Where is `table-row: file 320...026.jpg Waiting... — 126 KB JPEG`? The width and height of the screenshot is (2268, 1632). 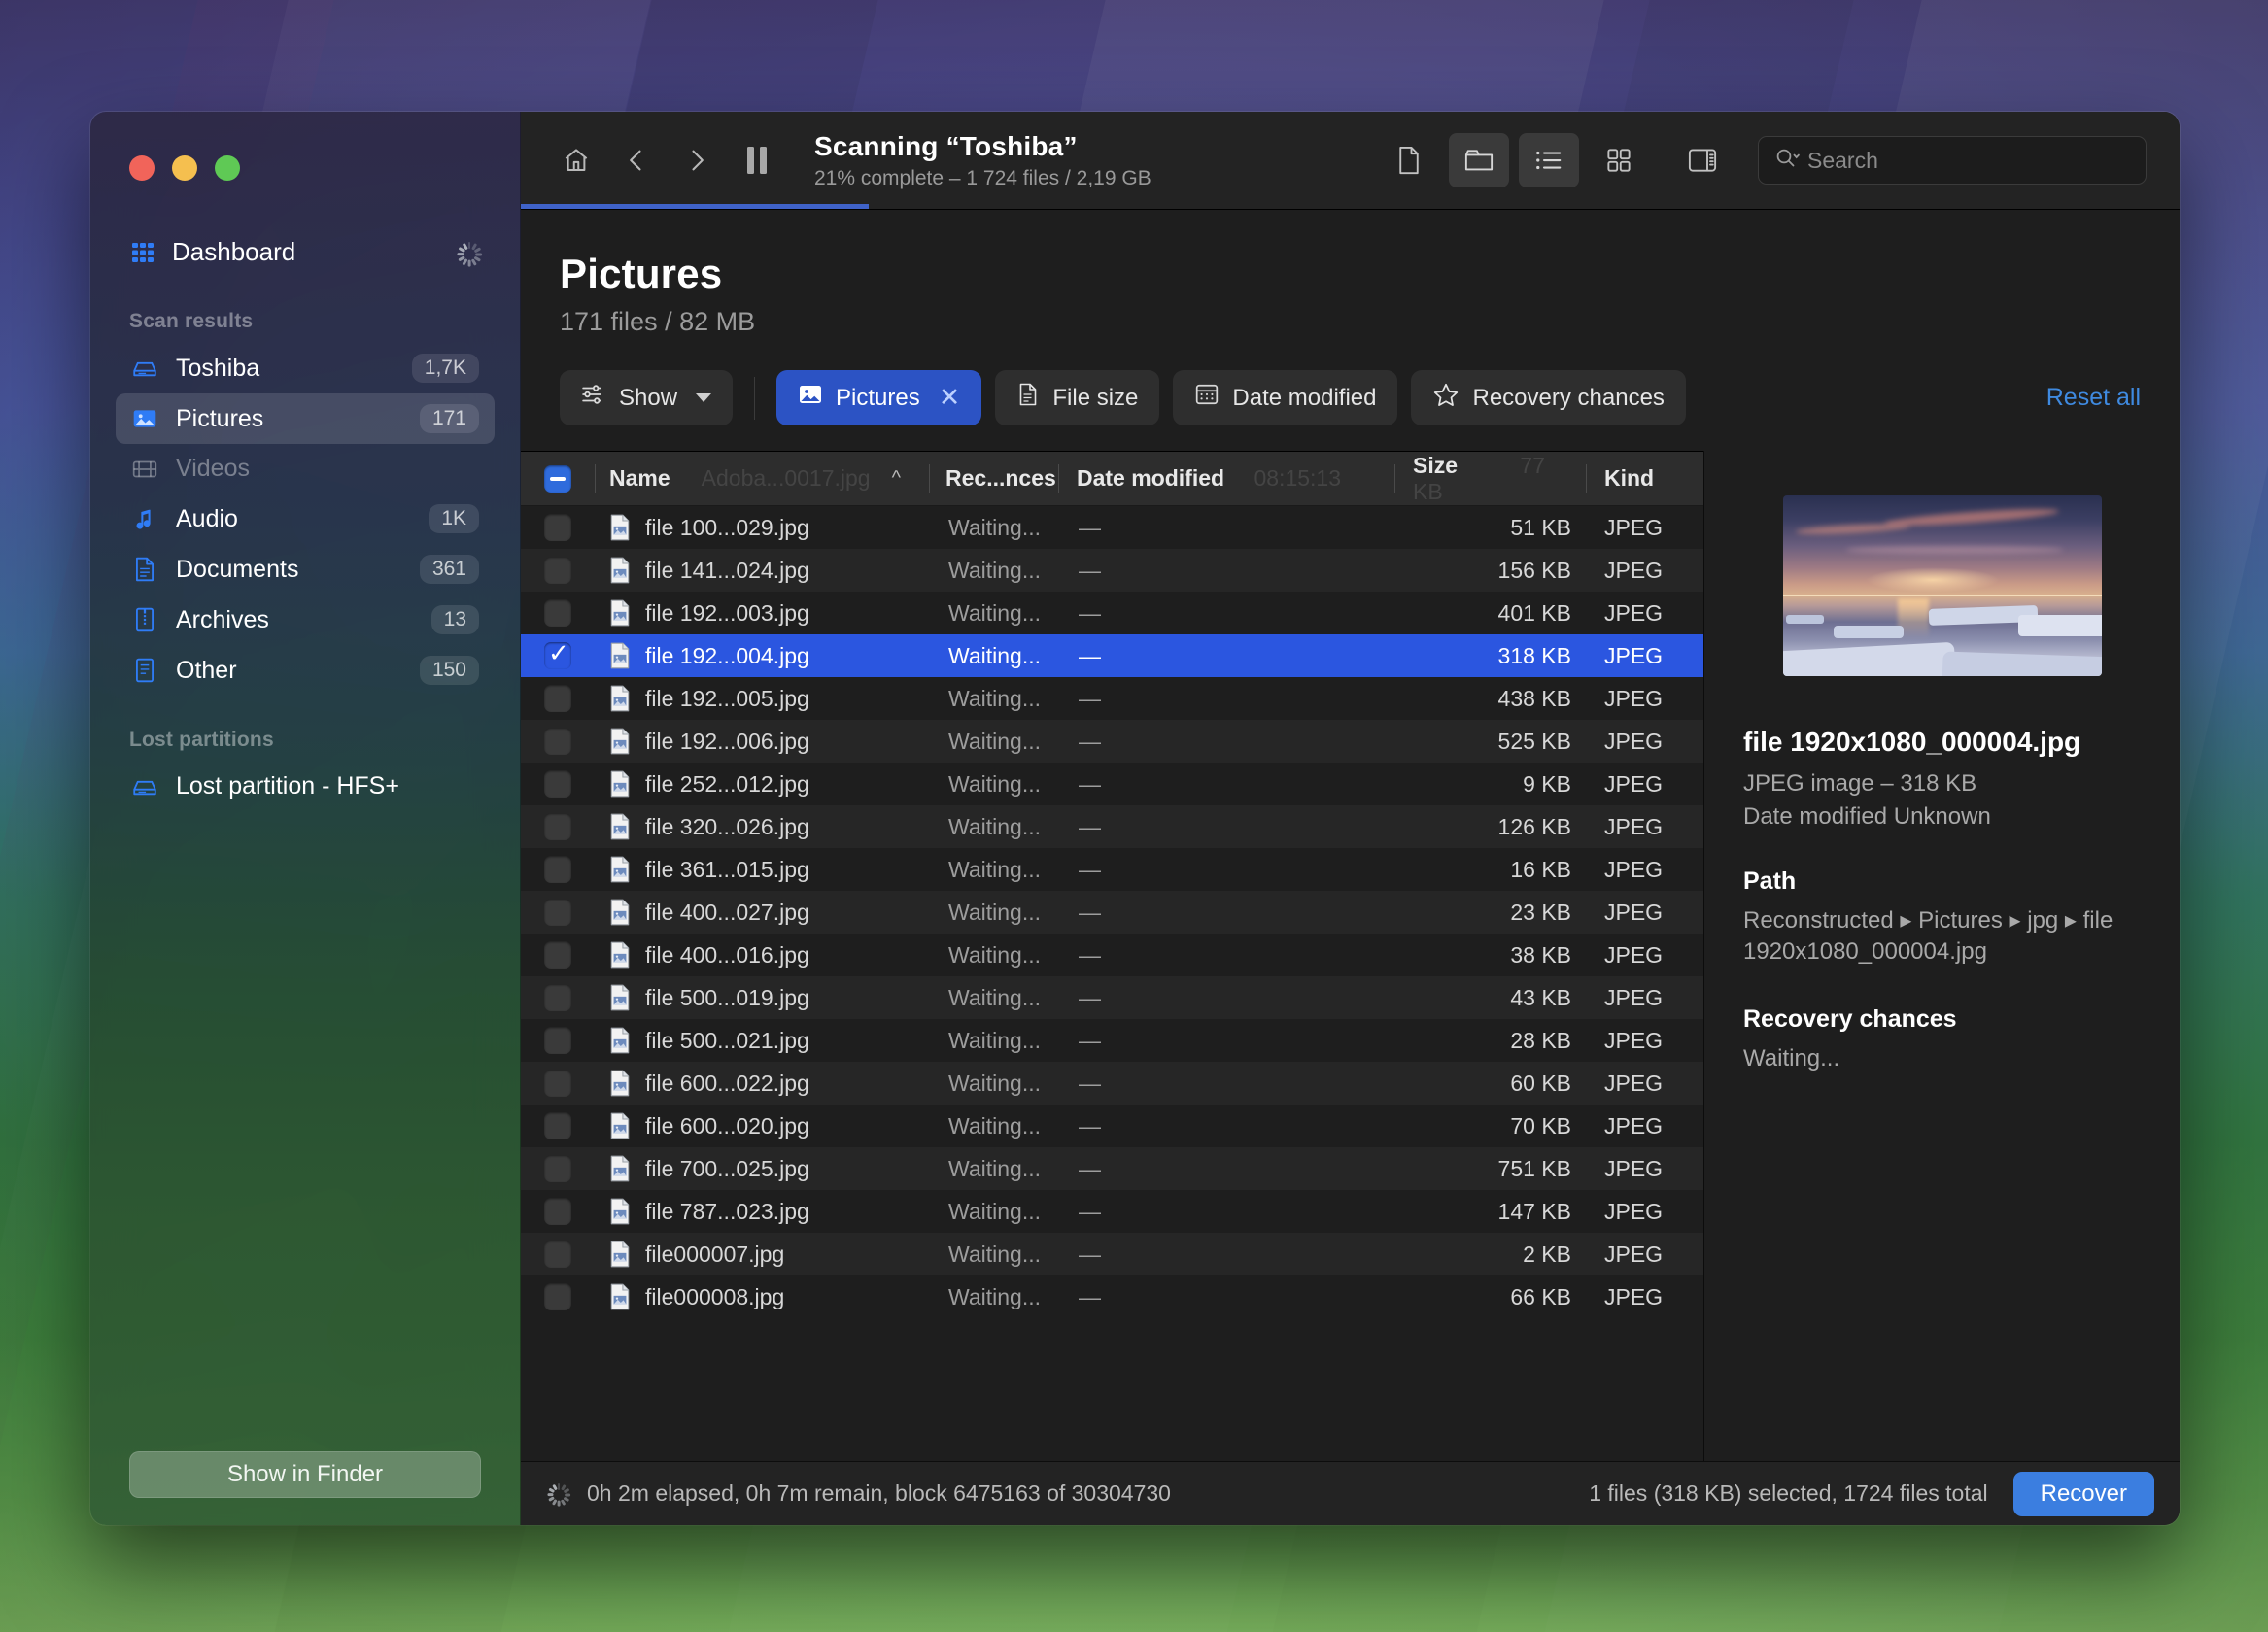 table-row: file 320...026.jpg Waiting... — 126 KB JPEG is located at coordinates (1112, 826).